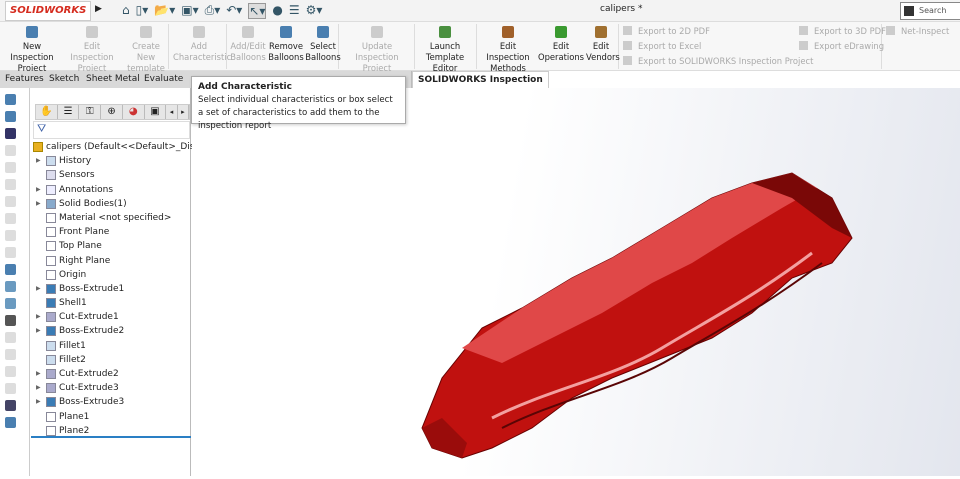 The image size is (960, 479). What do you see at coordinates (111, 437) in the screenshot?
I see `rollback-bar` at bounding box center [111, 437].